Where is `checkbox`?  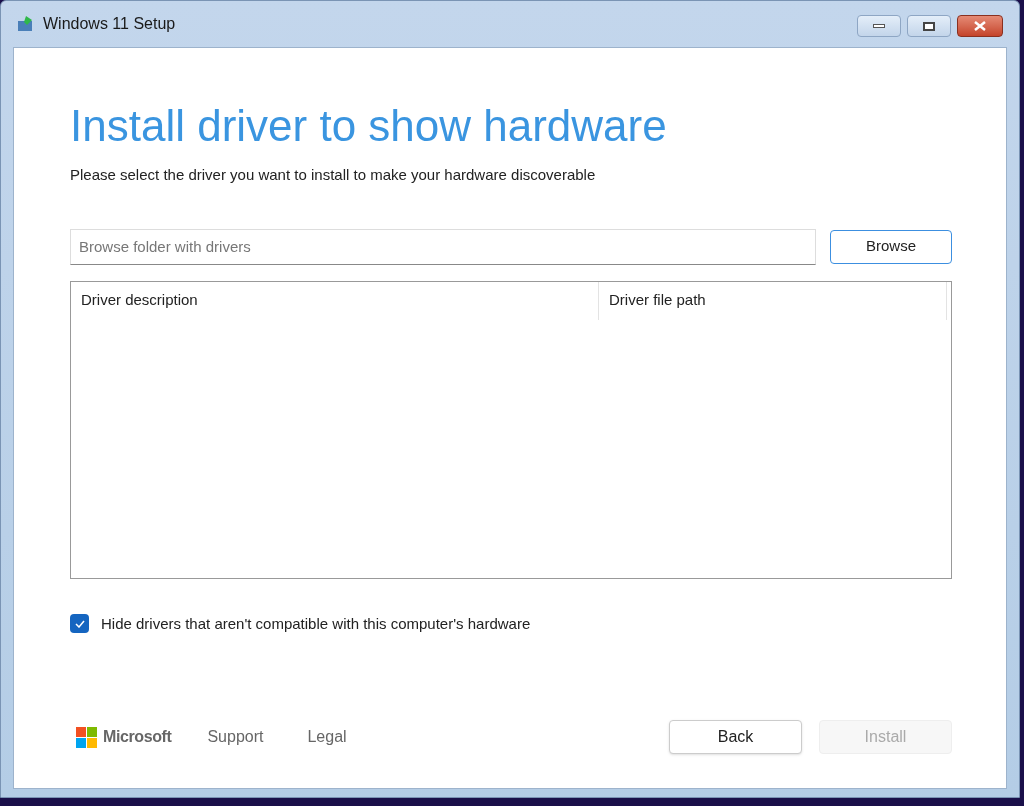
checkbox is located at coordinates (79, 624).